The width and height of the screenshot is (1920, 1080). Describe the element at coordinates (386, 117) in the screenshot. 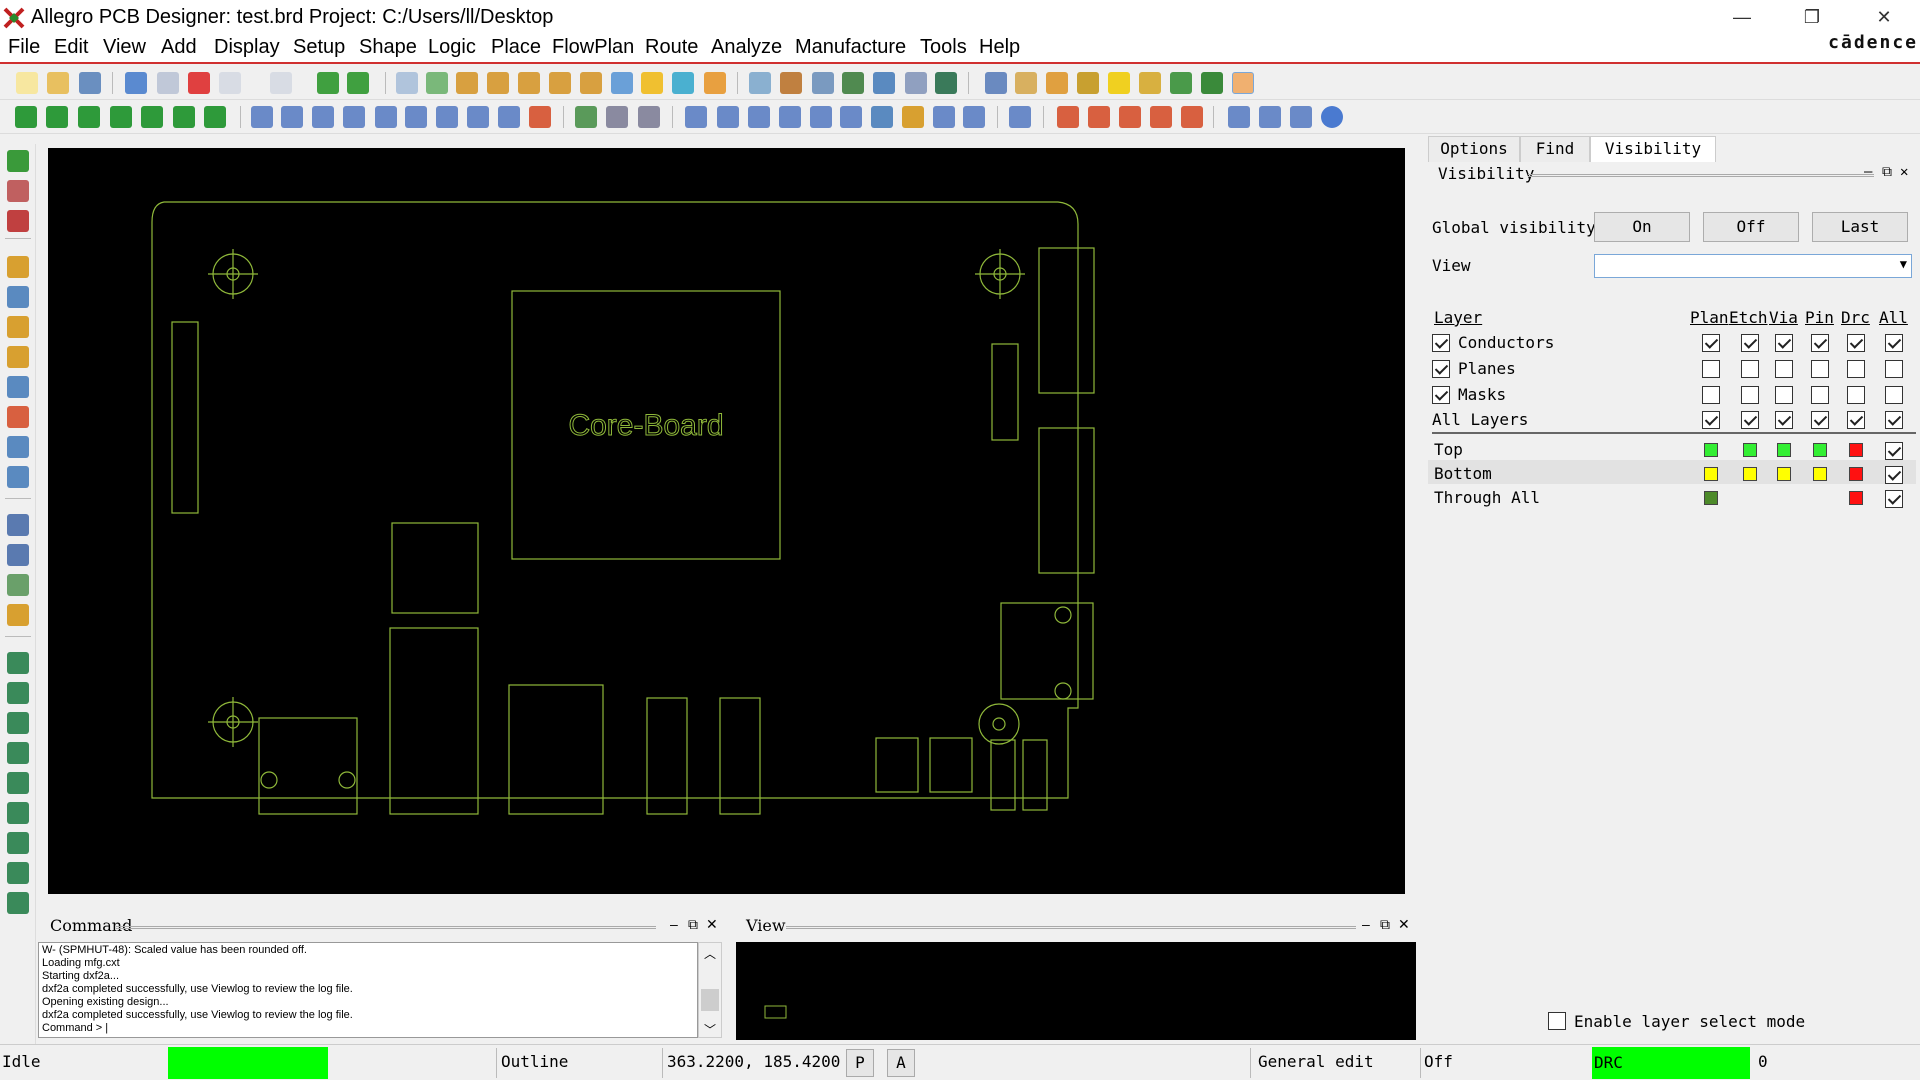

I see `shape-edit-icon` at that location.